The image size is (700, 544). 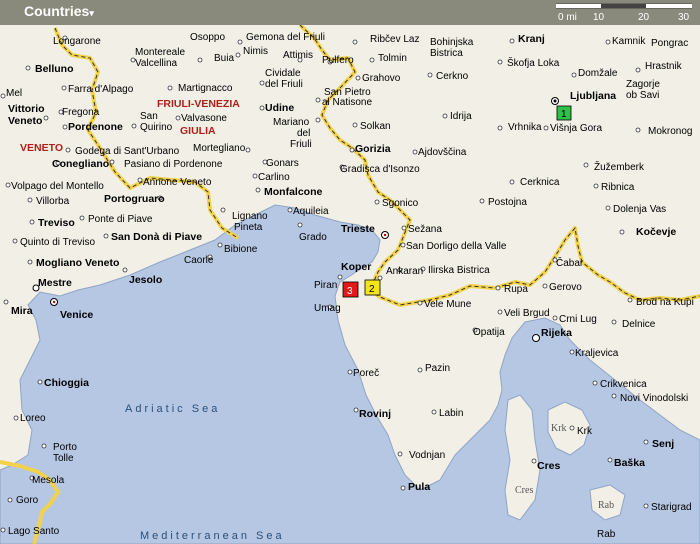 I want to click on place-label: Gorizia, so click(x=373, y=149).